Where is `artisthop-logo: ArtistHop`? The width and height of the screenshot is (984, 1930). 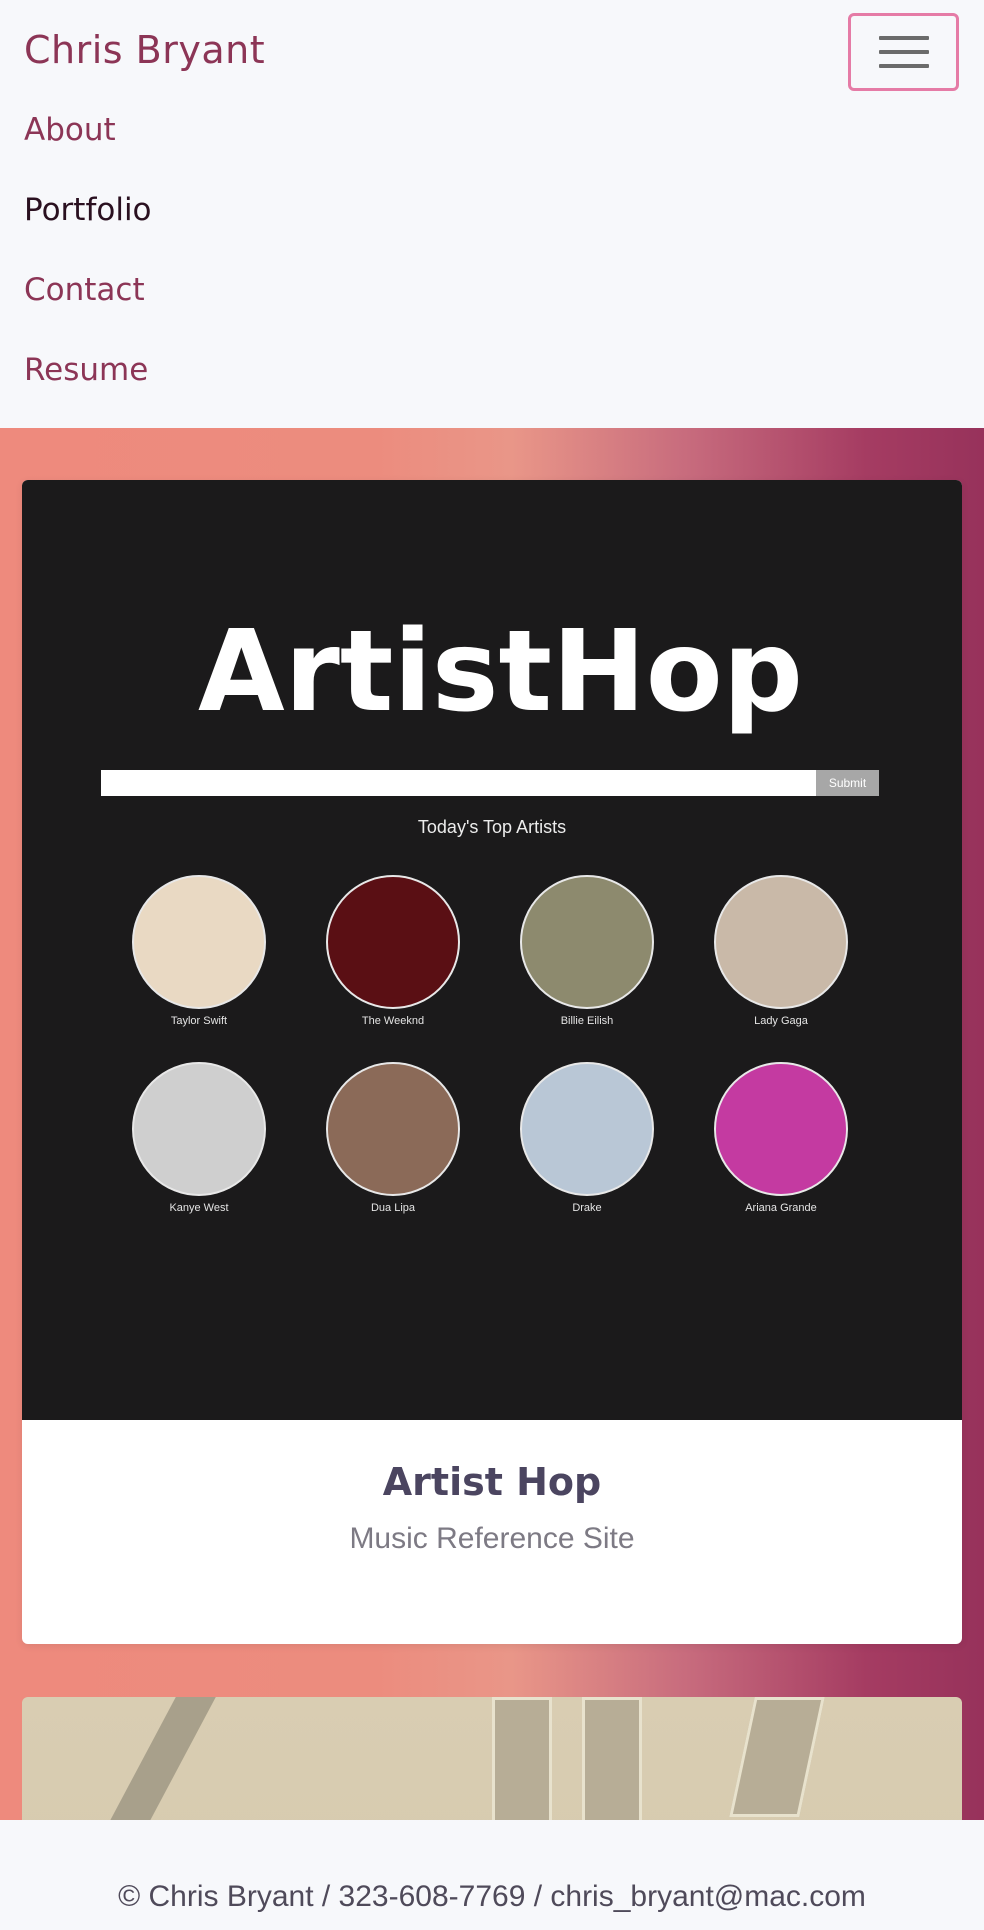 artisthop-logo: ArtistHop is located at coordinates (500, 672).